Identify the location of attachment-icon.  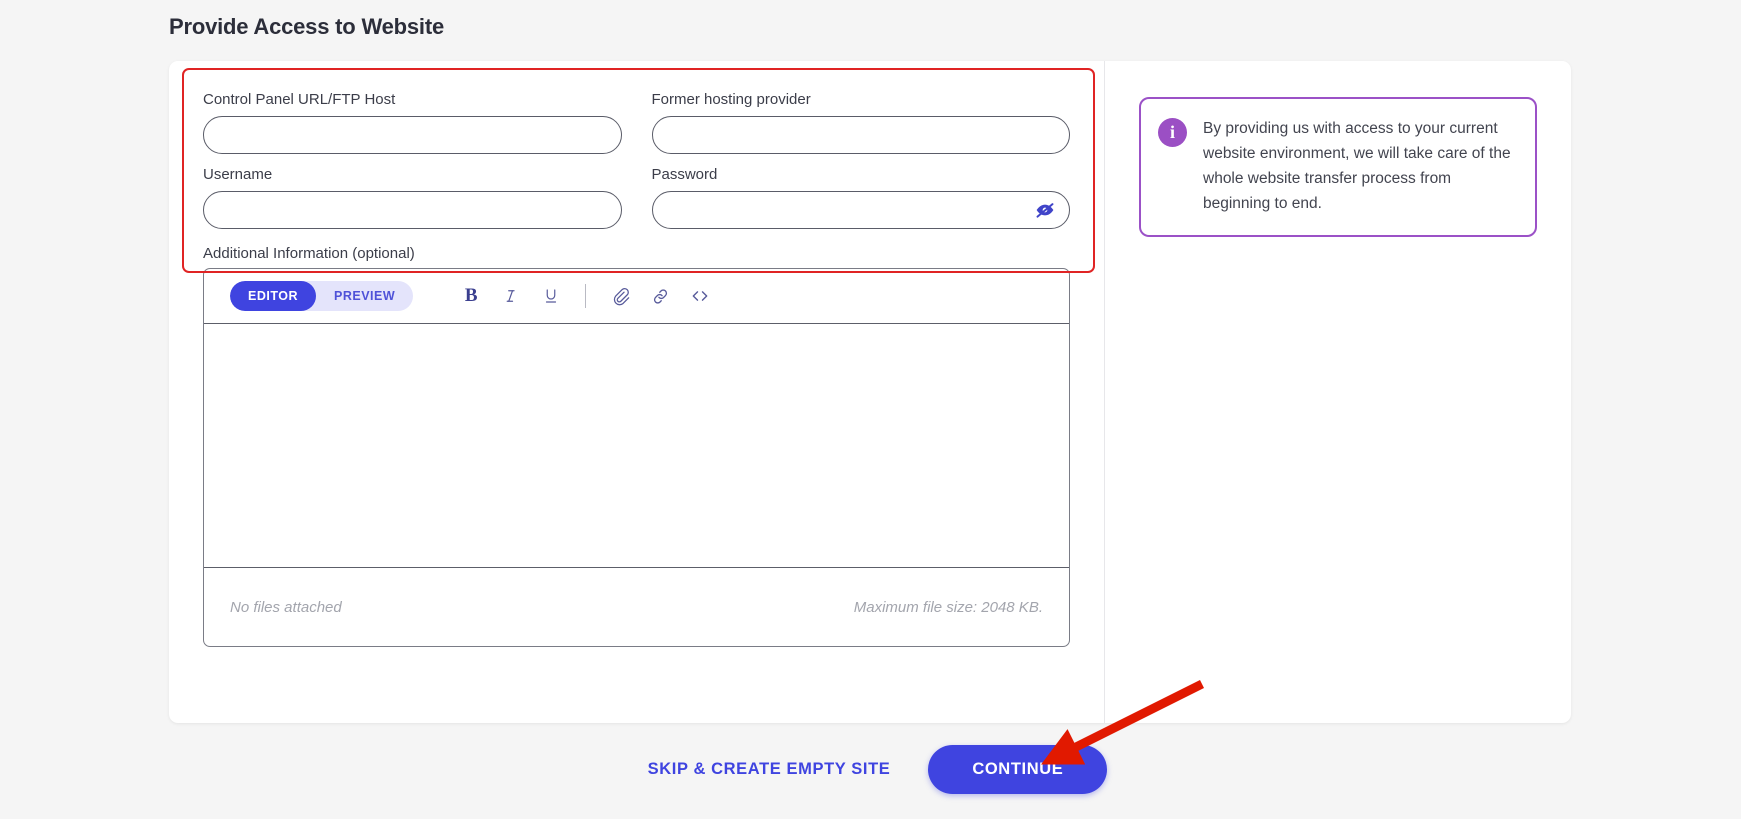
(620, 296).